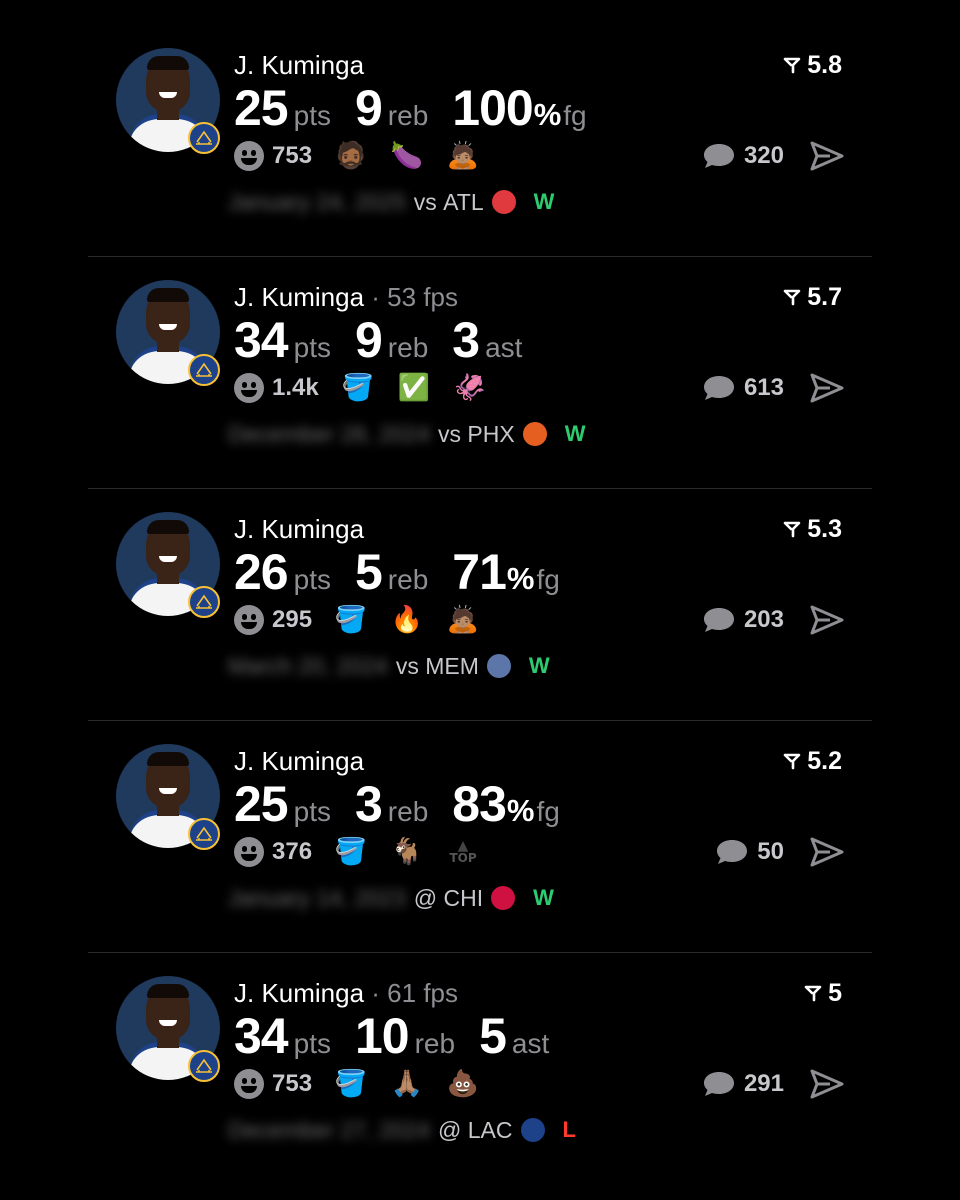 This screenshot has height=1200, width=960. What do you see at coordinates (402, 1130) in the screenshot?
I see `game-info: December 27, 2024 @ LAC L` at bounding box center [402, 1130].